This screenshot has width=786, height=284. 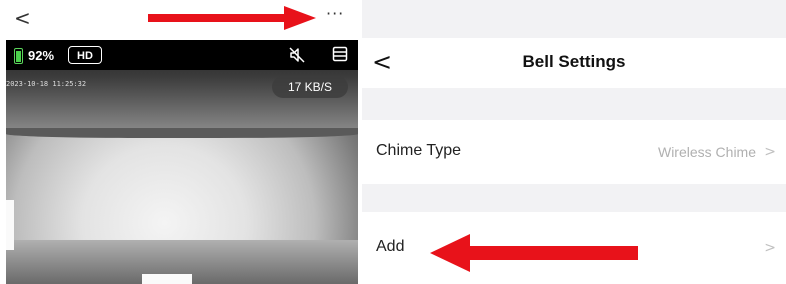 I want to click on video-timestamp: 2023-10-18 11:25:32, so click(x=46, y=84).